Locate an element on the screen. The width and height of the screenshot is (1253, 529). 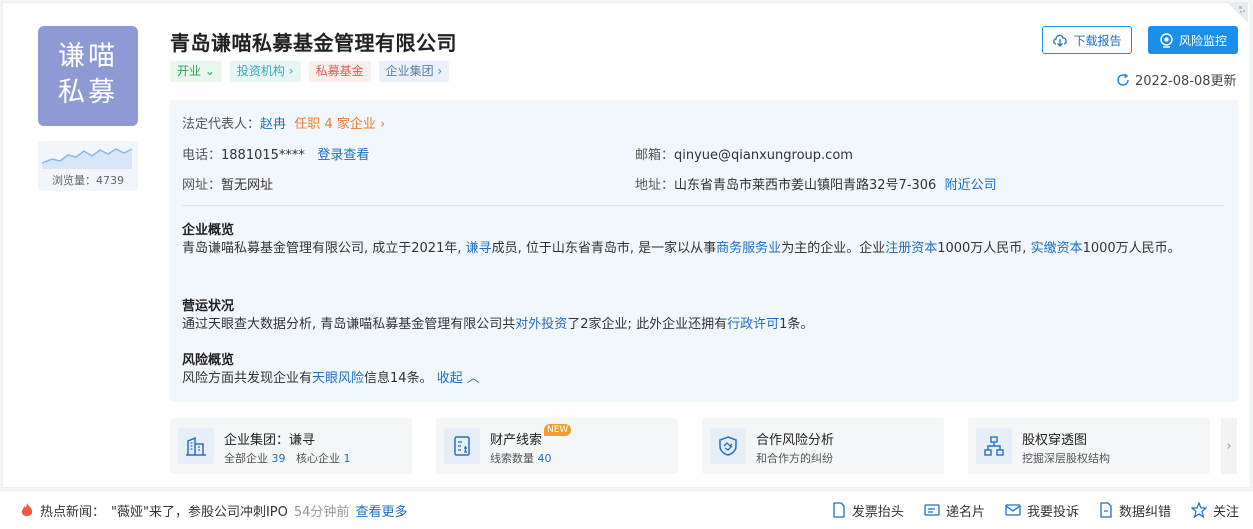
follow-button: 关注 is located at coordinates (1214, 510).